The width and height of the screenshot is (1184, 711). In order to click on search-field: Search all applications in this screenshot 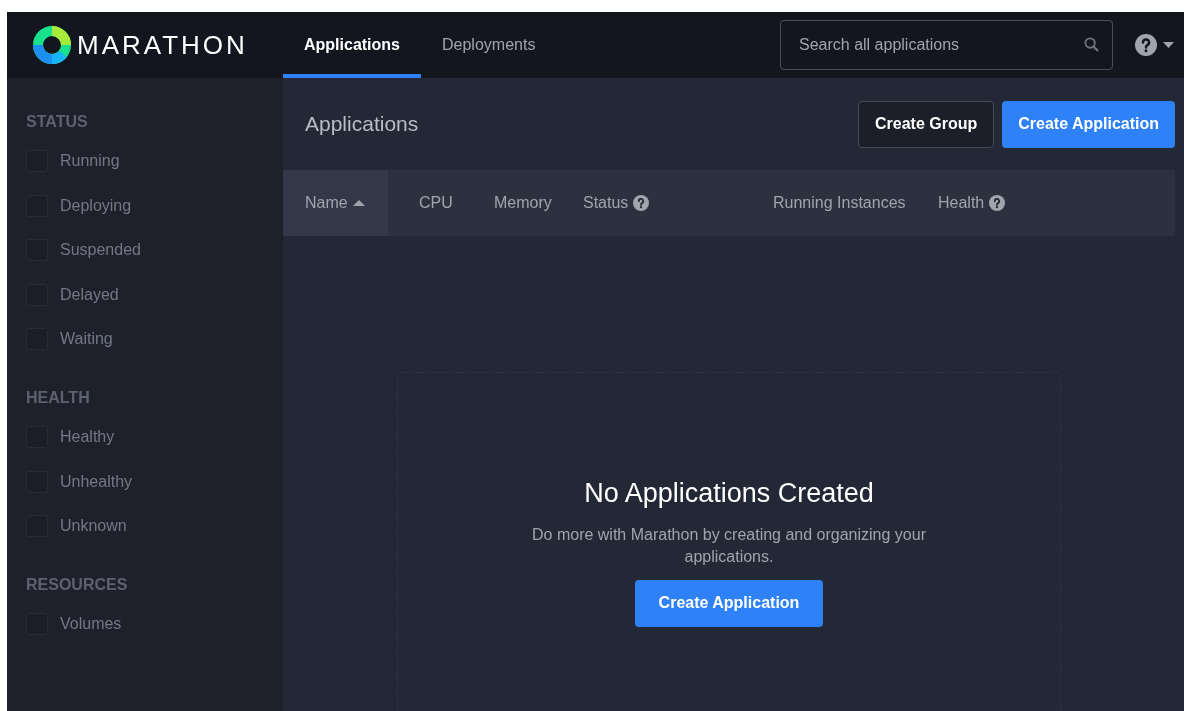, I will do `click(946, 45)`.